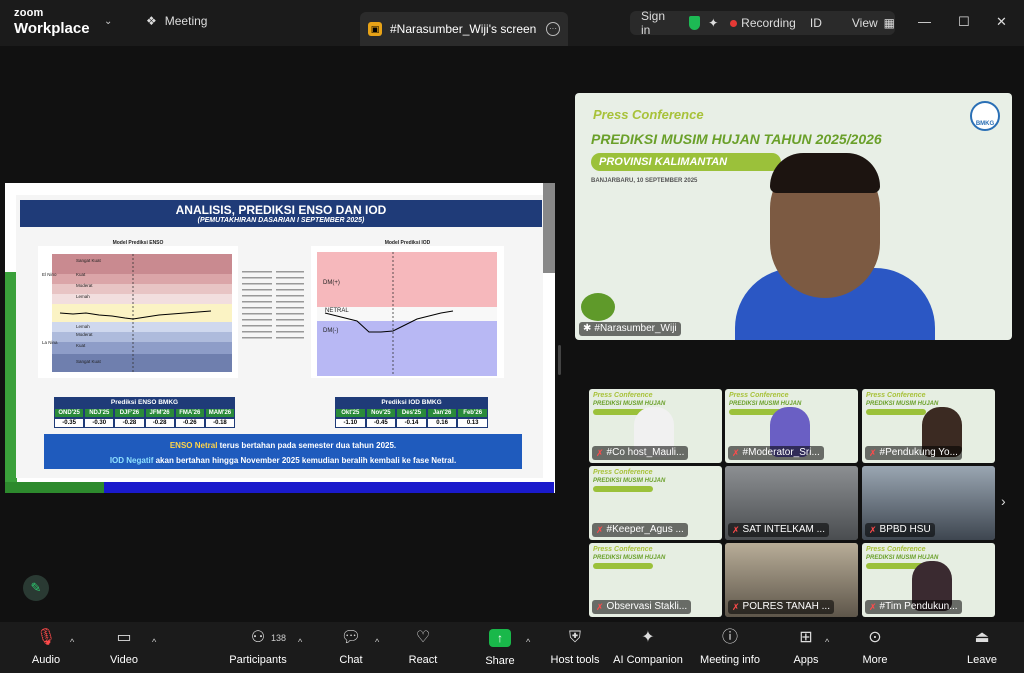 This screenshot has height=673, width=1024. What do you see at coordinates (648, 660) in the screenshot?
I see `ai-companion-label: AI Companion` at bounding box center [648, 660].